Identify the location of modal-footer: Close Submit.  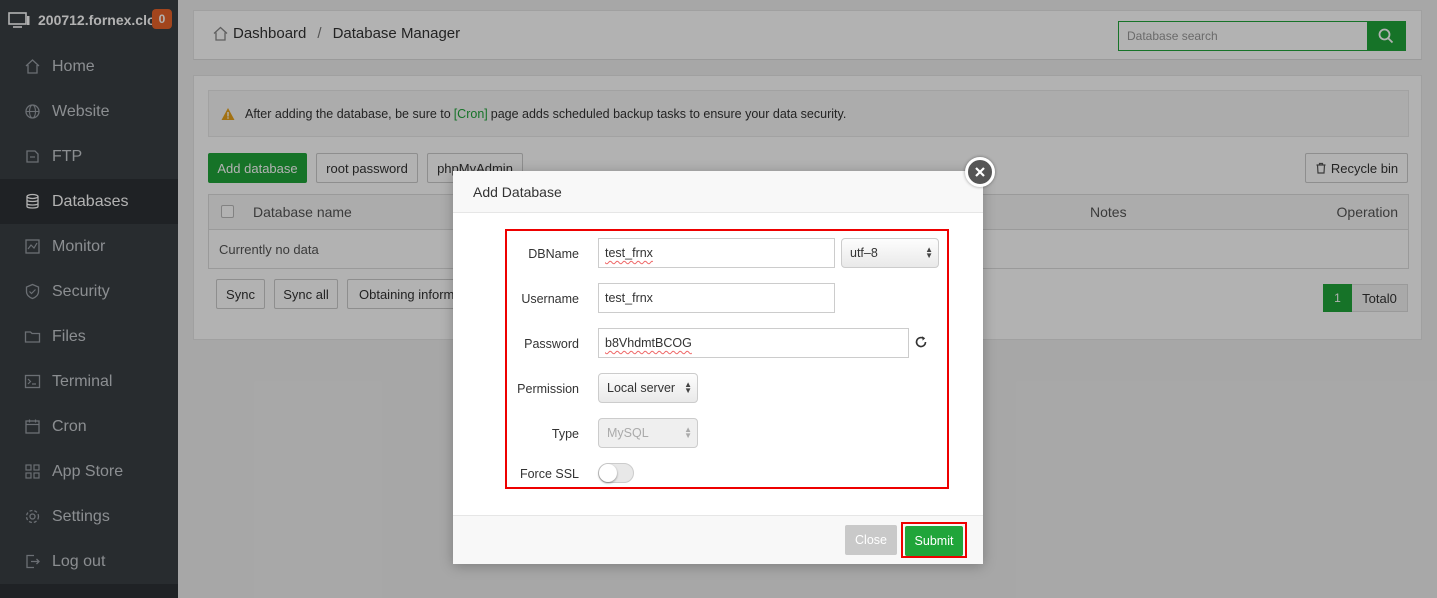
(718, 539).